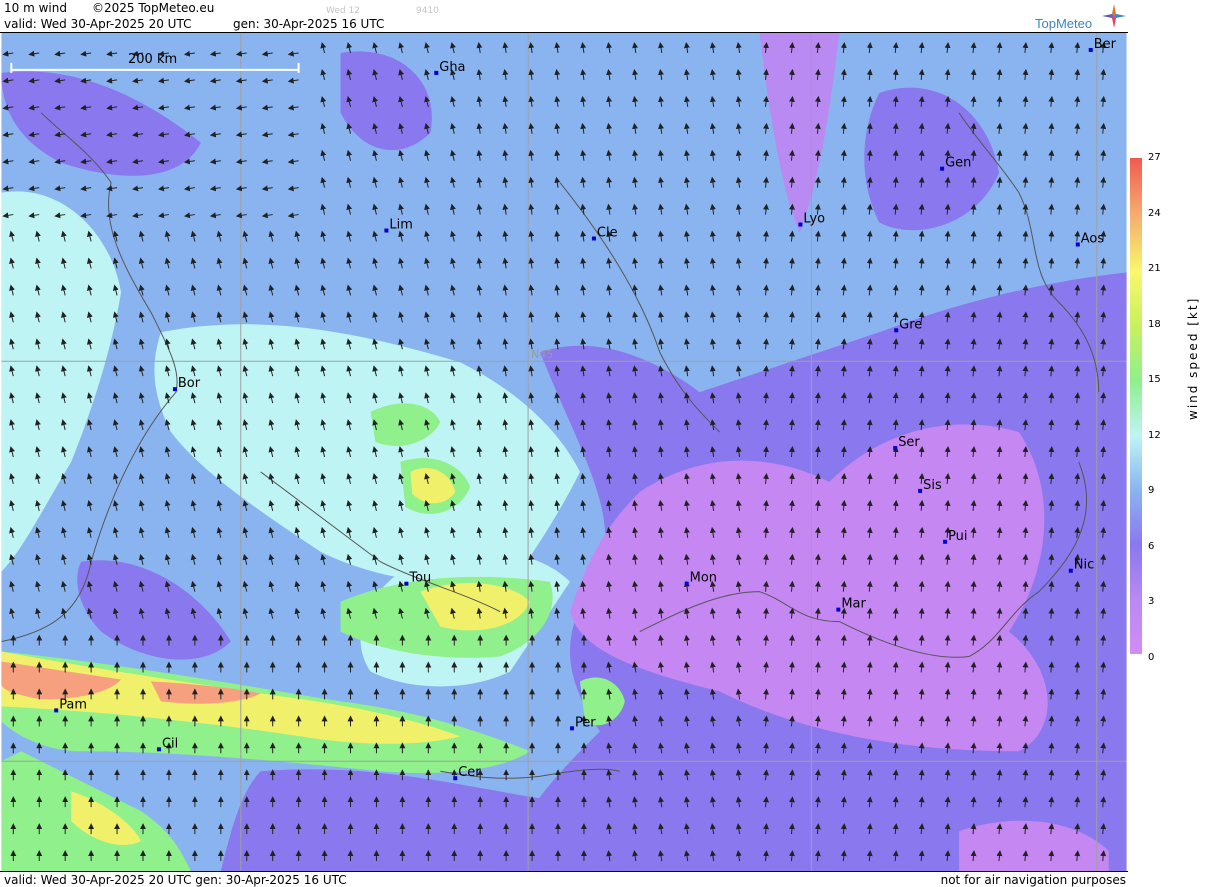 The width and height of the screenshot is (1219, 887). What do you see at coordinates (1033, 880) in the screenshot?
I see `footer-disclaimer: not for air navigation purposes` at bounding box center [1033, 880].